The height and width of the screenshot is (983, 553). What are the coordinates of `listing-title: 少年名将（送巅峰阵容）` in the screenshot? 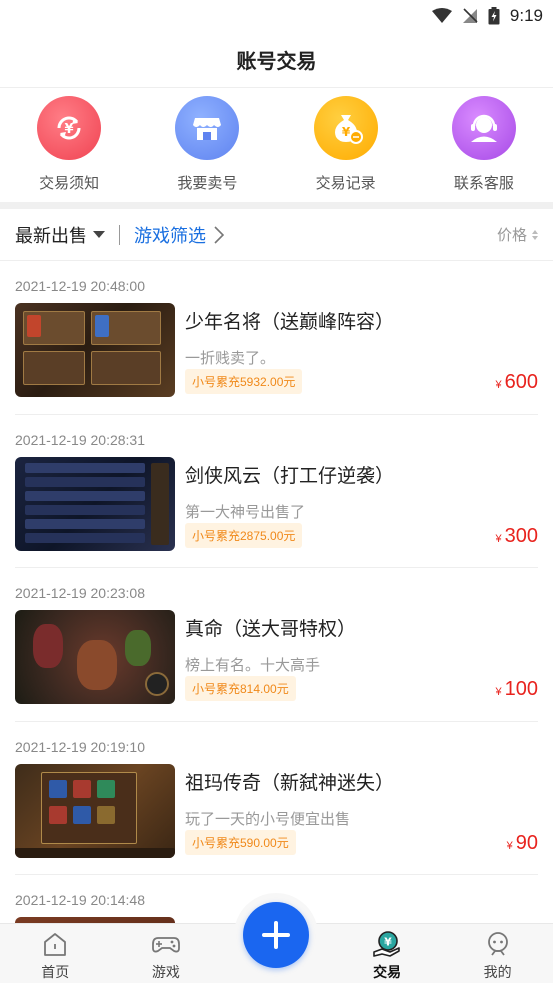 It's located at (290, 322).